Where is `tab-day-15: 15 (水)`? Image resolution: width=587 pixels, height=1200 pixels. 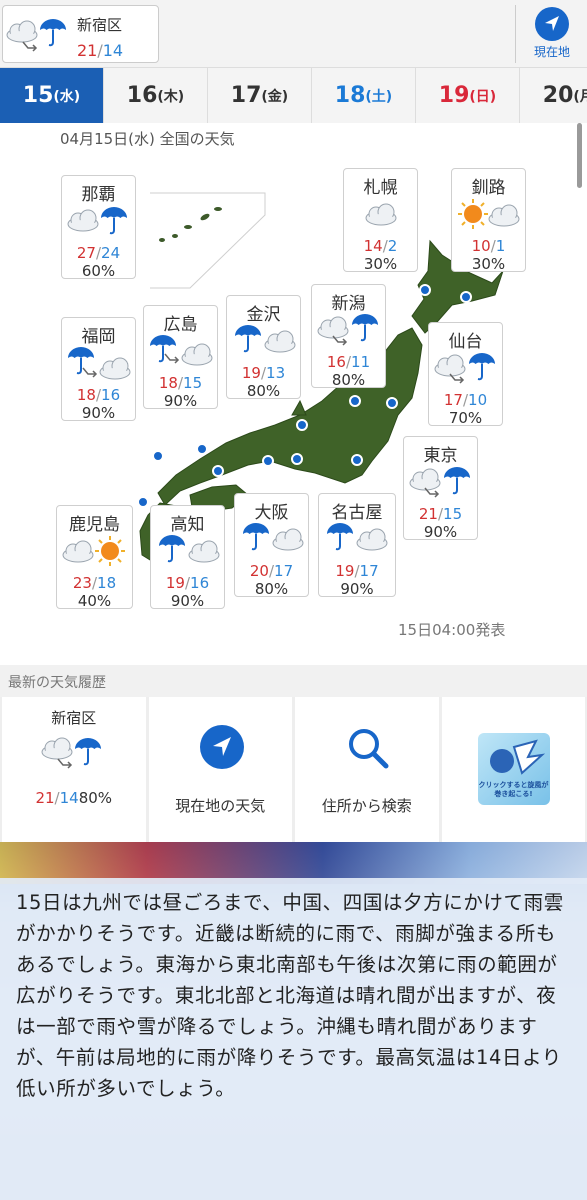
tab-day-15: 15 (水) is located at coordinates (52, 95).